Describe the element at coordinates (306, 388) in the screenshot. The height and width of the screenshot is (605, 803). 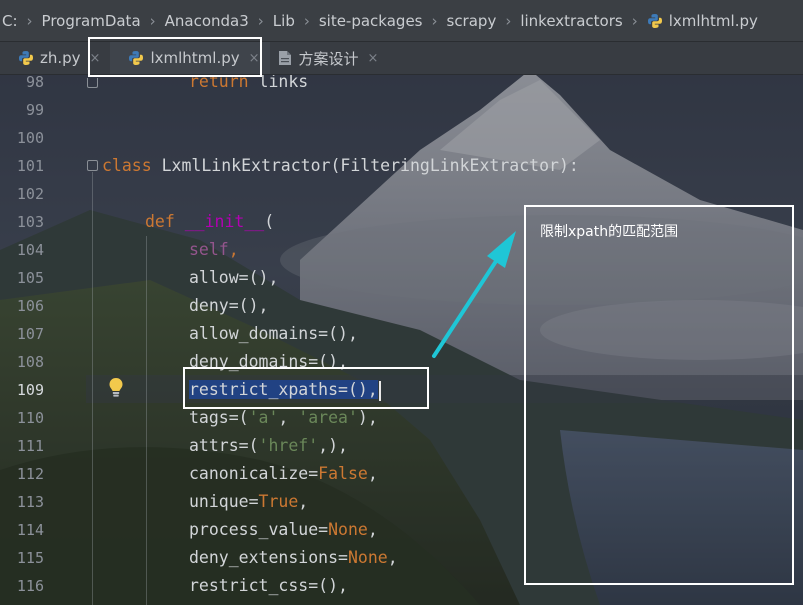
I see `highlight-box-restrict-xpaths` at that location.